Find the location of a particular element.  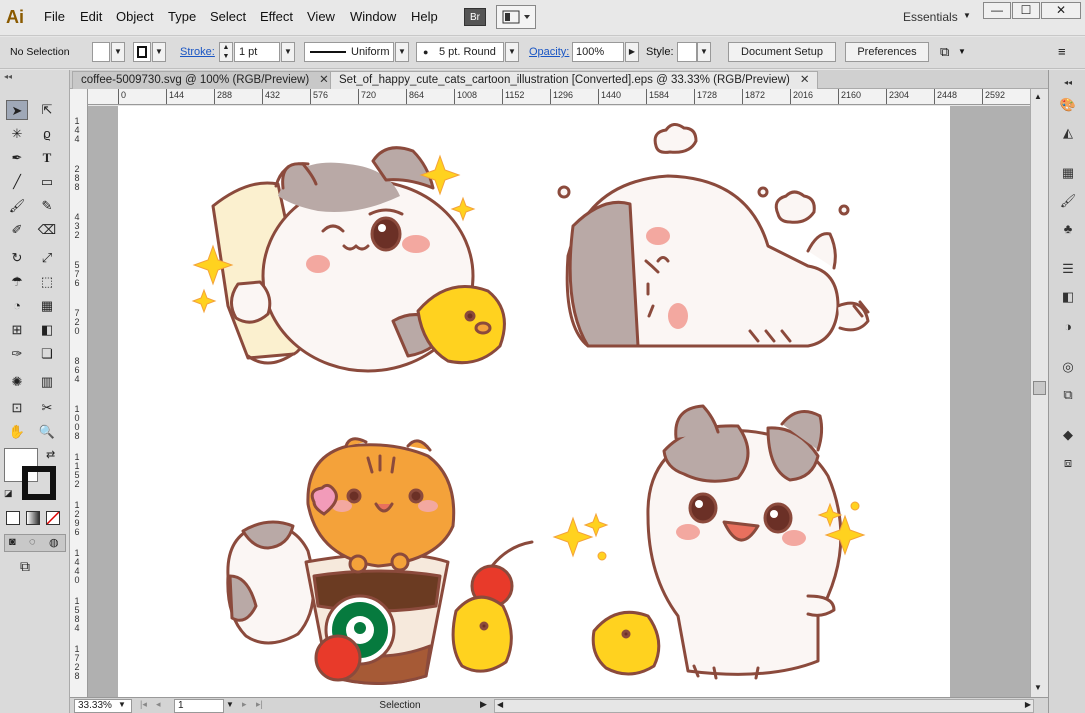

blend-tool-icon: ❏ is located at coordinates (47, 354).